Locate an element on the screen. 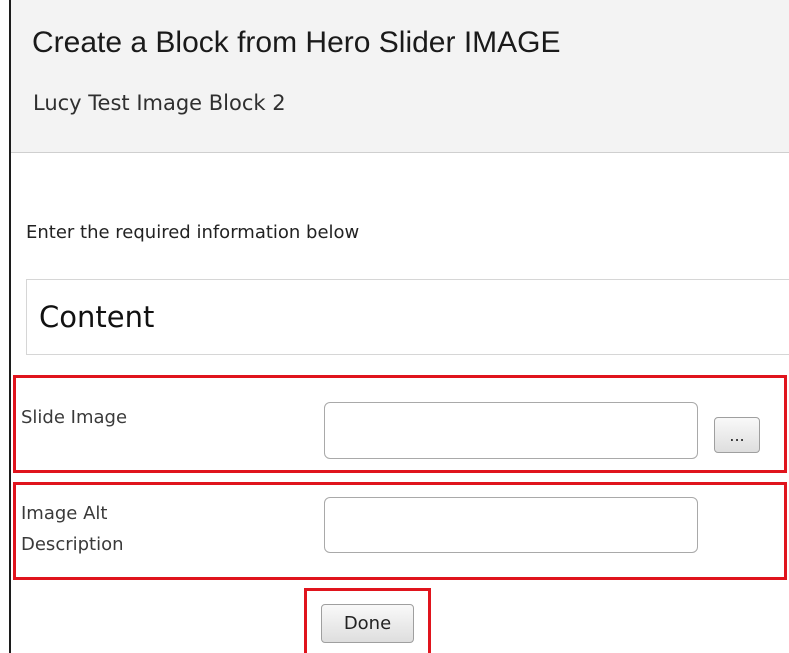 This screenshot has height=653, width=789. dialog-subtitle: Lucy Test Image Block 2 is located at coordinates (159, 103).